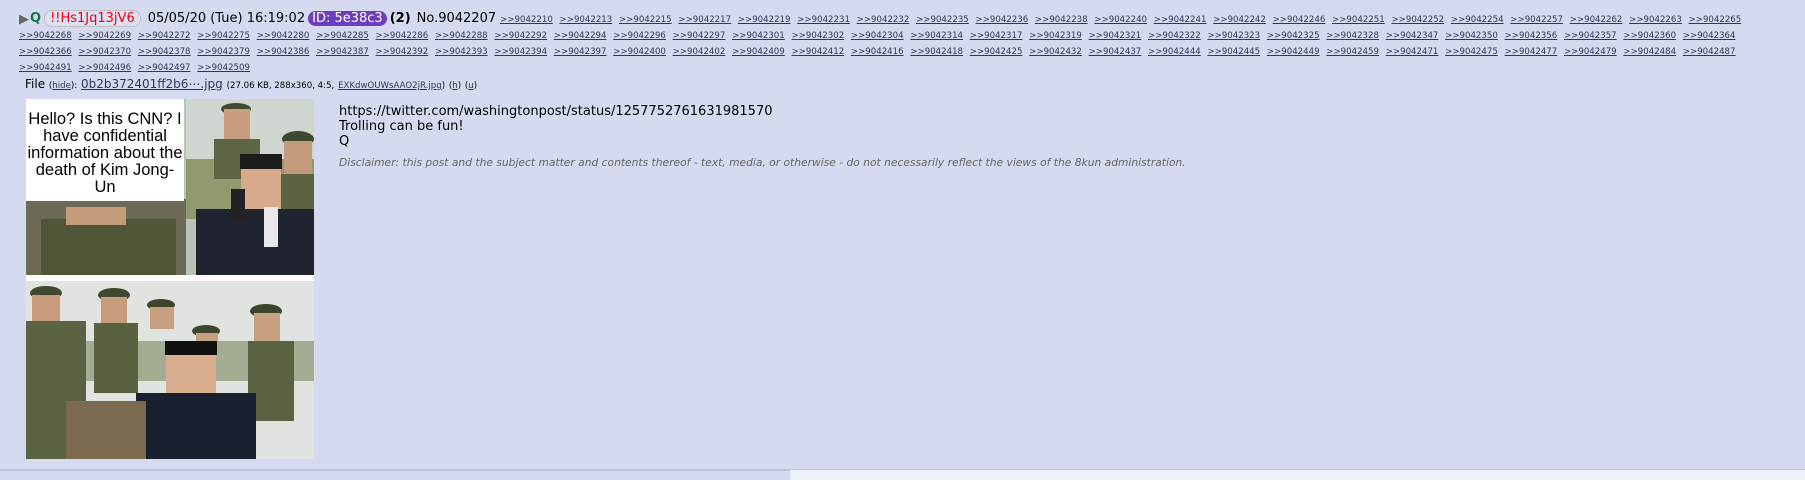 The image size is (1805, 480). What do you see at coordinates (1471, 52) in the screenshot?
I see `reply-link: >>9042475` at bounding box center [1471, 52].